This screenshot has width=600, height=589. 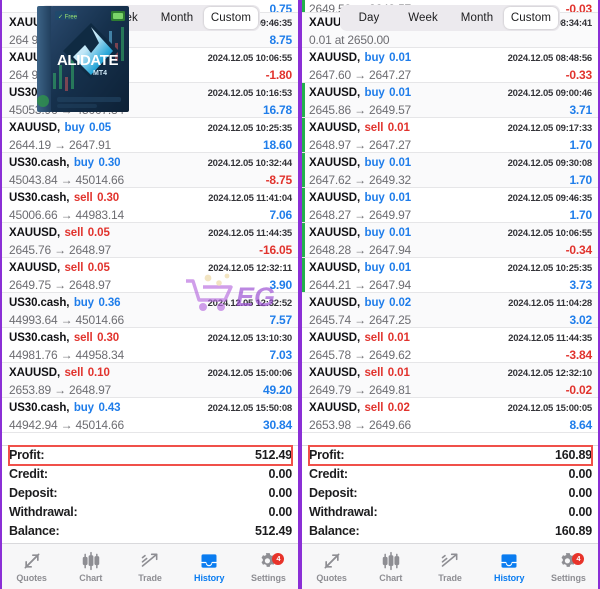 What do you see at coordinates (231, 18) in the screenshot?
I see `left-period-tab-custom: Custom` at bounding box center [231, 18].